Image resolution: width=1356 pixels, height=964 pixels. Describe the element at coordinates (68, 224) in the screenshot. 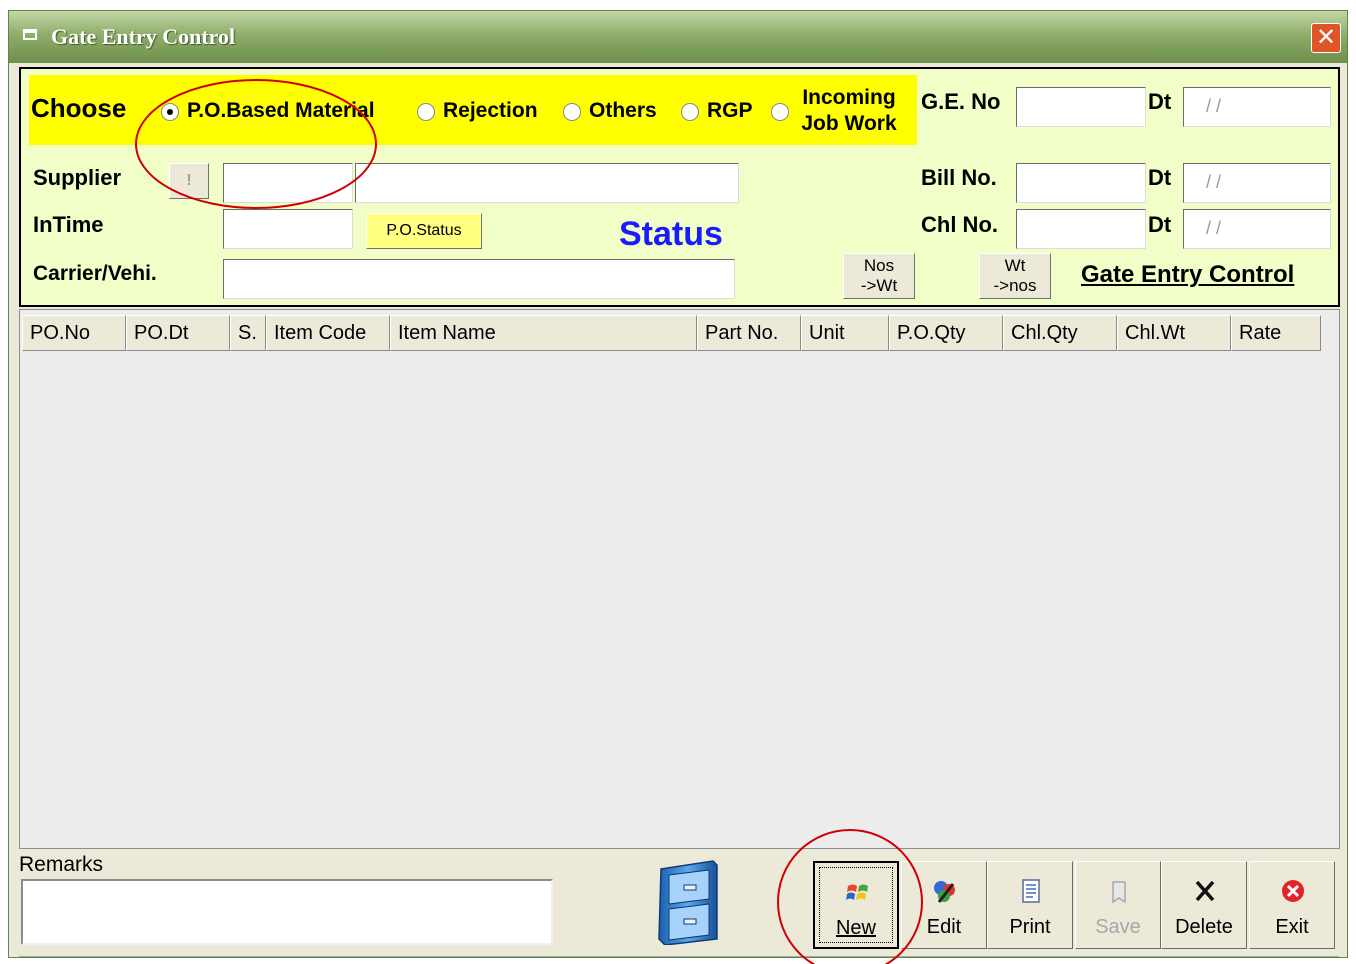

I see `intime-label: InTime` at that location.